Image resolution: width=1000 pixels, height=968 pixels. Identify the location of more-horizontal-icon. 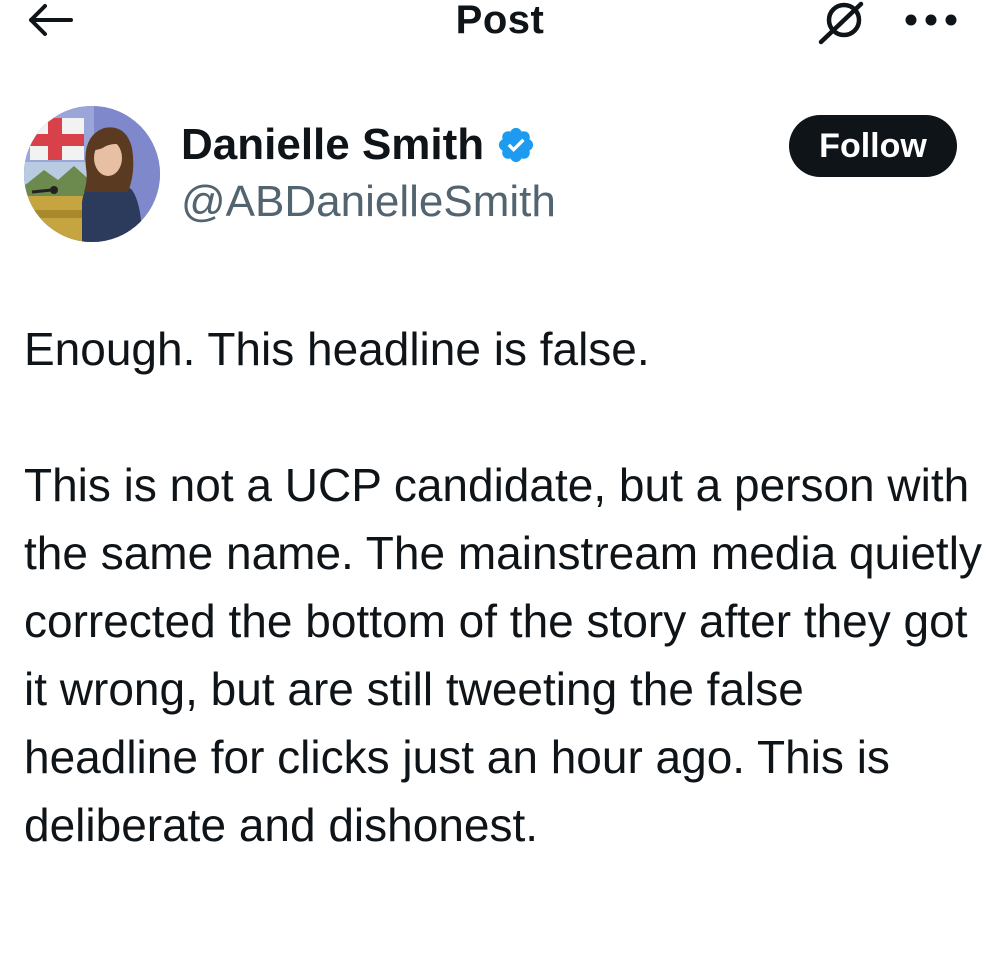
(931, 20).